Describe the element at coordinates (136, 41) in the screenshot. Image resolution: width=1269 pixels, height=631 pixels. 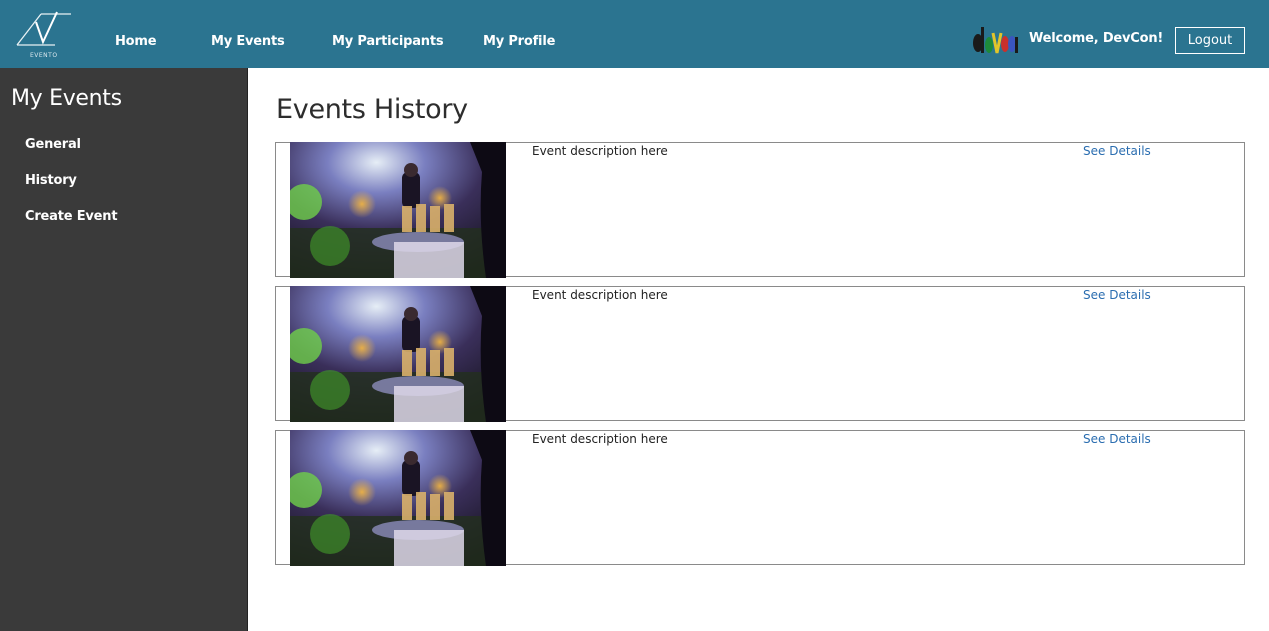
I see `nav-home: Home` at that location.